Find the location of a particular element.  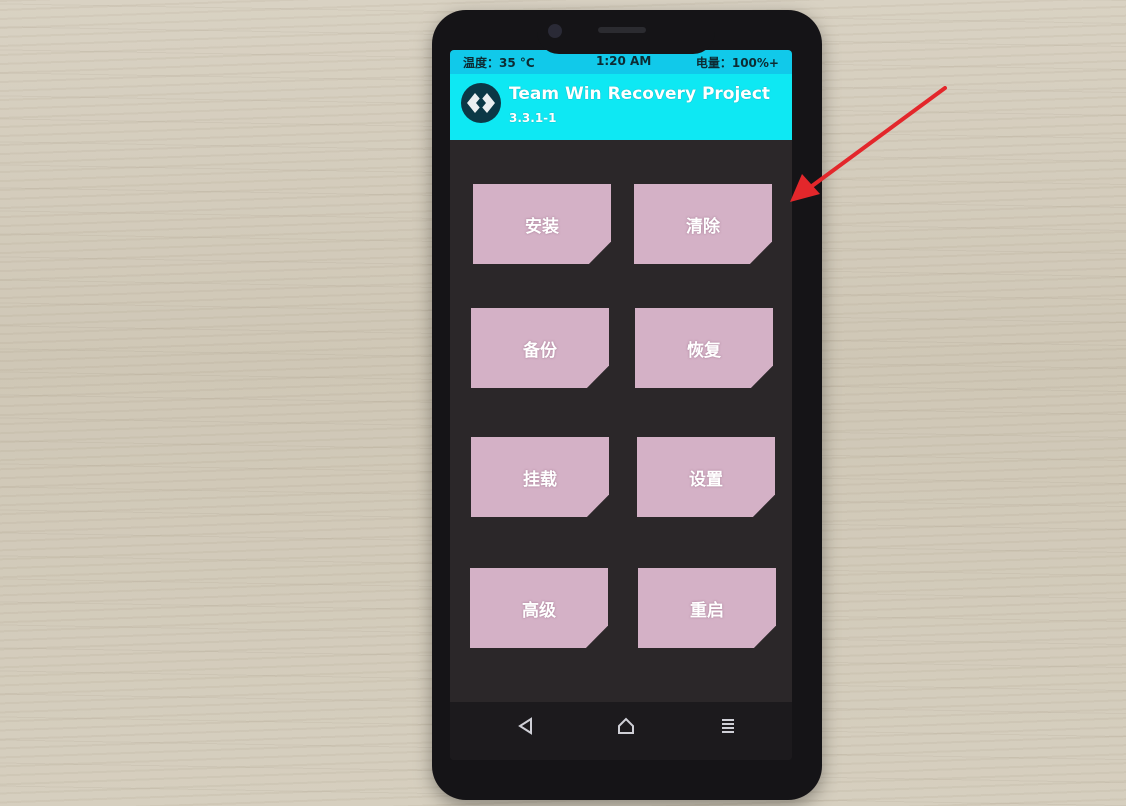

twrp-logo-icon is located at coordinates (481, 103).